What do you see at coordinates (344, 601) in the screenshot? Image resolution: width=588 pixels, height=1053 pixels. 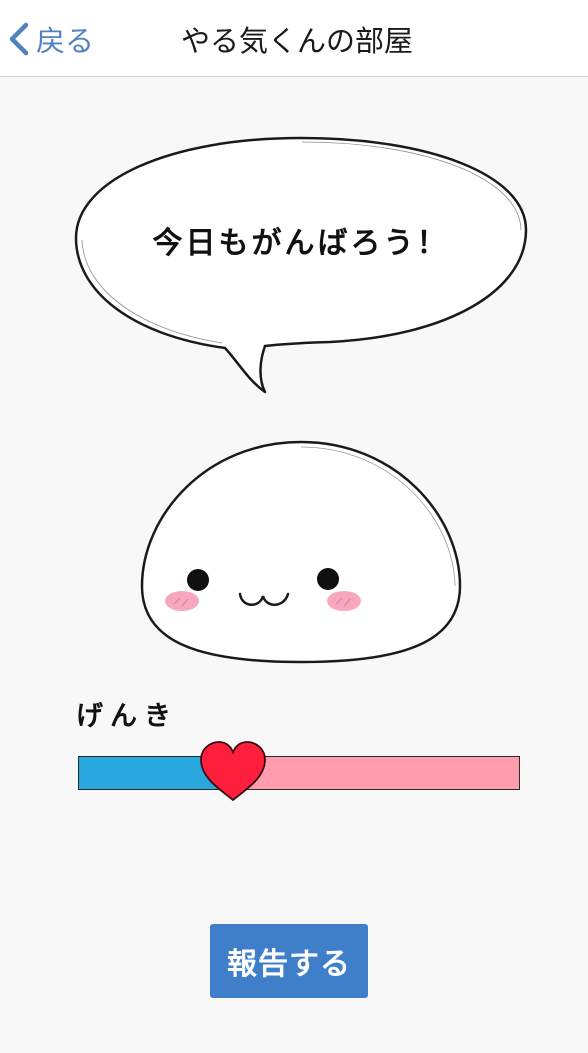 I see `right-cheek` at bounding box center [344, 601].